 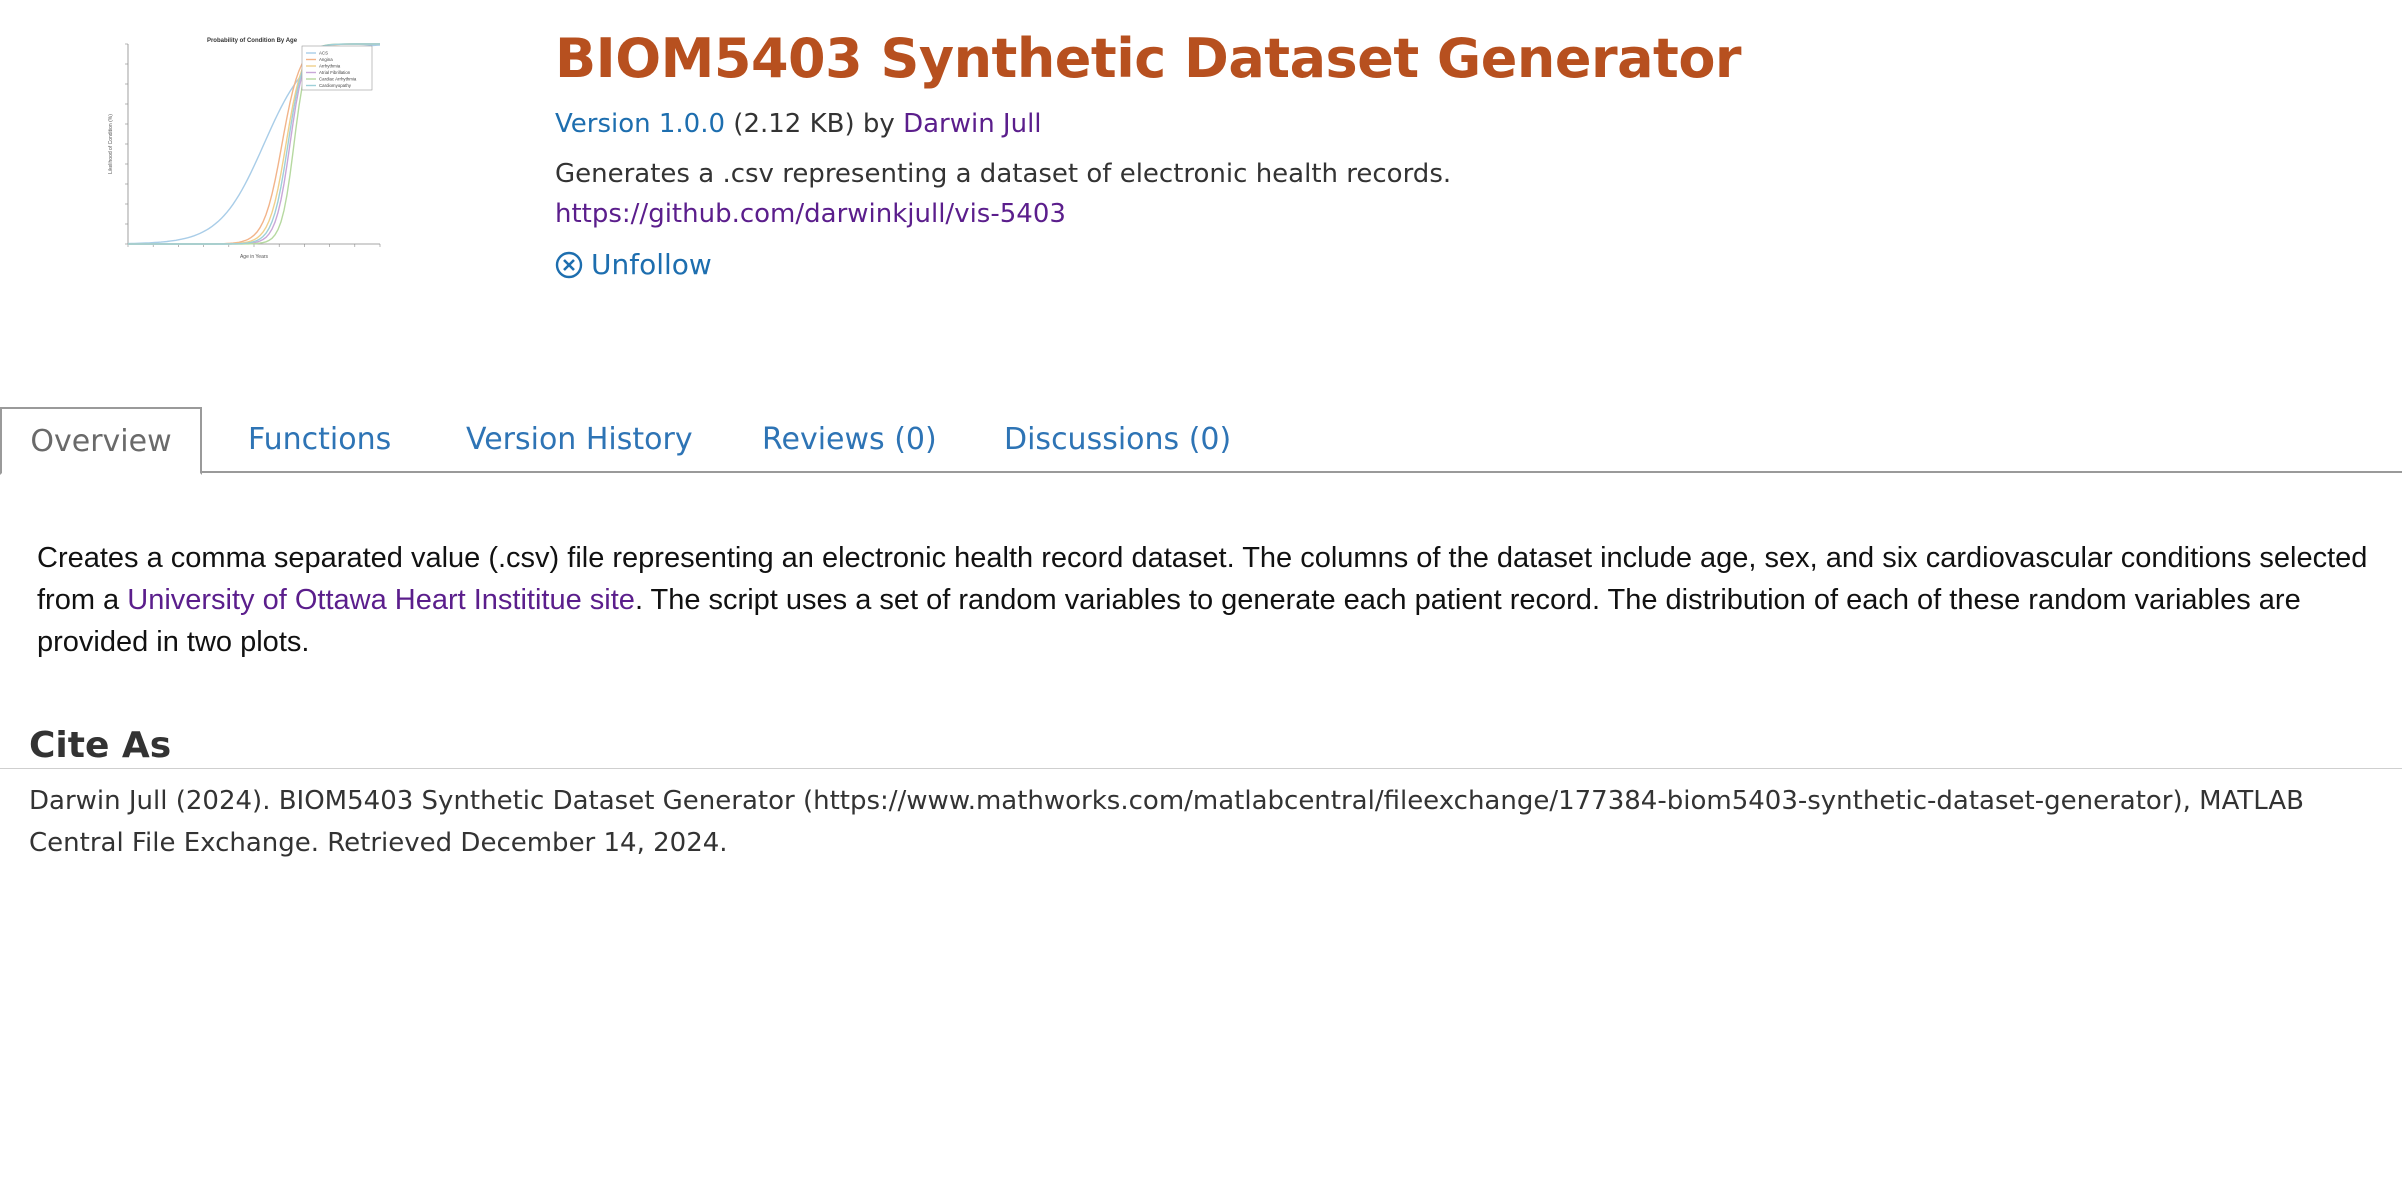 I want to click on meta-line: Version 1.0.0 (2.12 KB) by Darwin Jull, so click(x=1455, y=124).